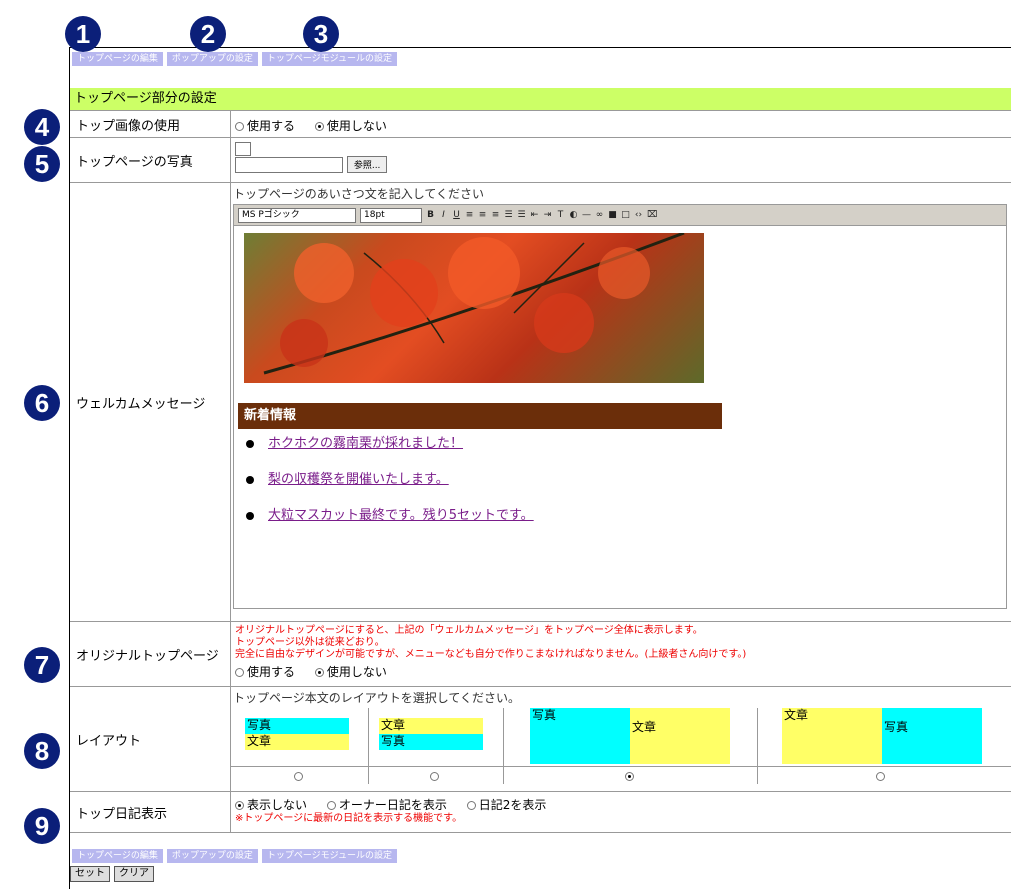 The height and width of the screenshot is (889, 1011). I want to click on news-item: ホクホクの霧南栗が採れました！, so click(390, 449).